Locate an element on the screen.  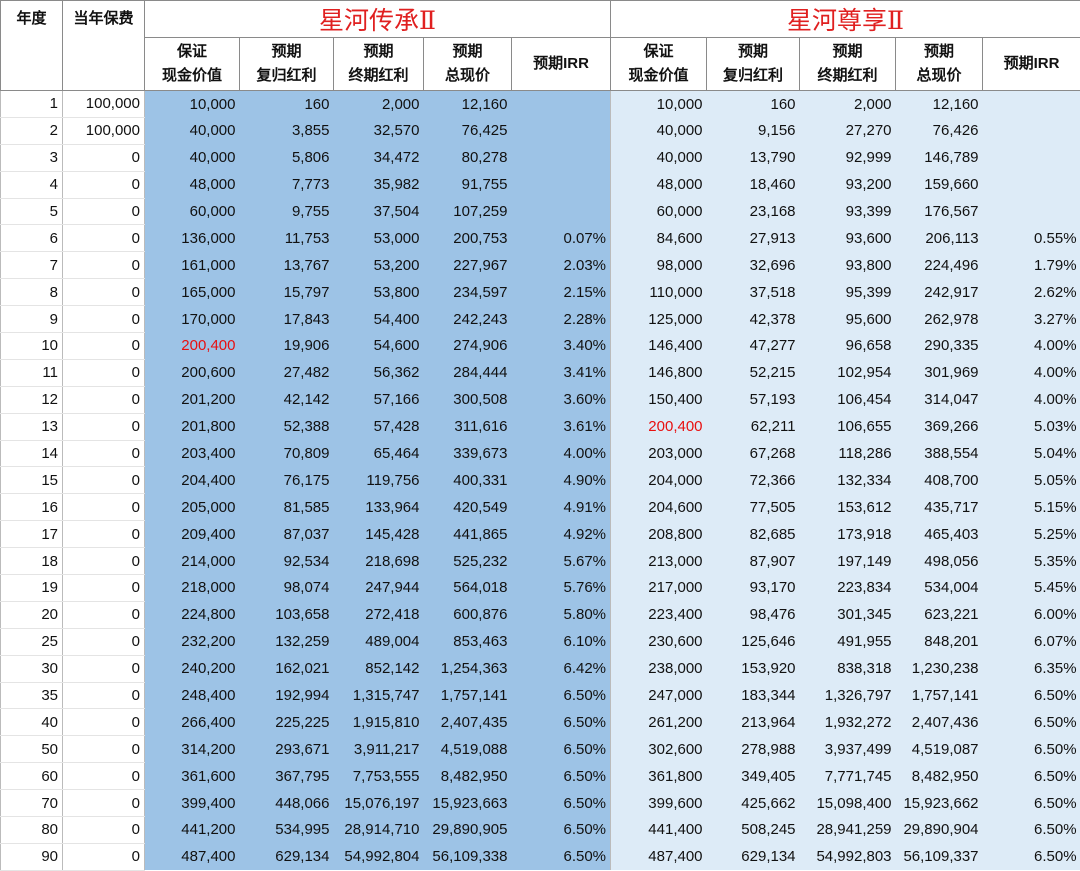
product-b-terminal-bonus-cell: 838,318 is located at coordinates (848, 668).